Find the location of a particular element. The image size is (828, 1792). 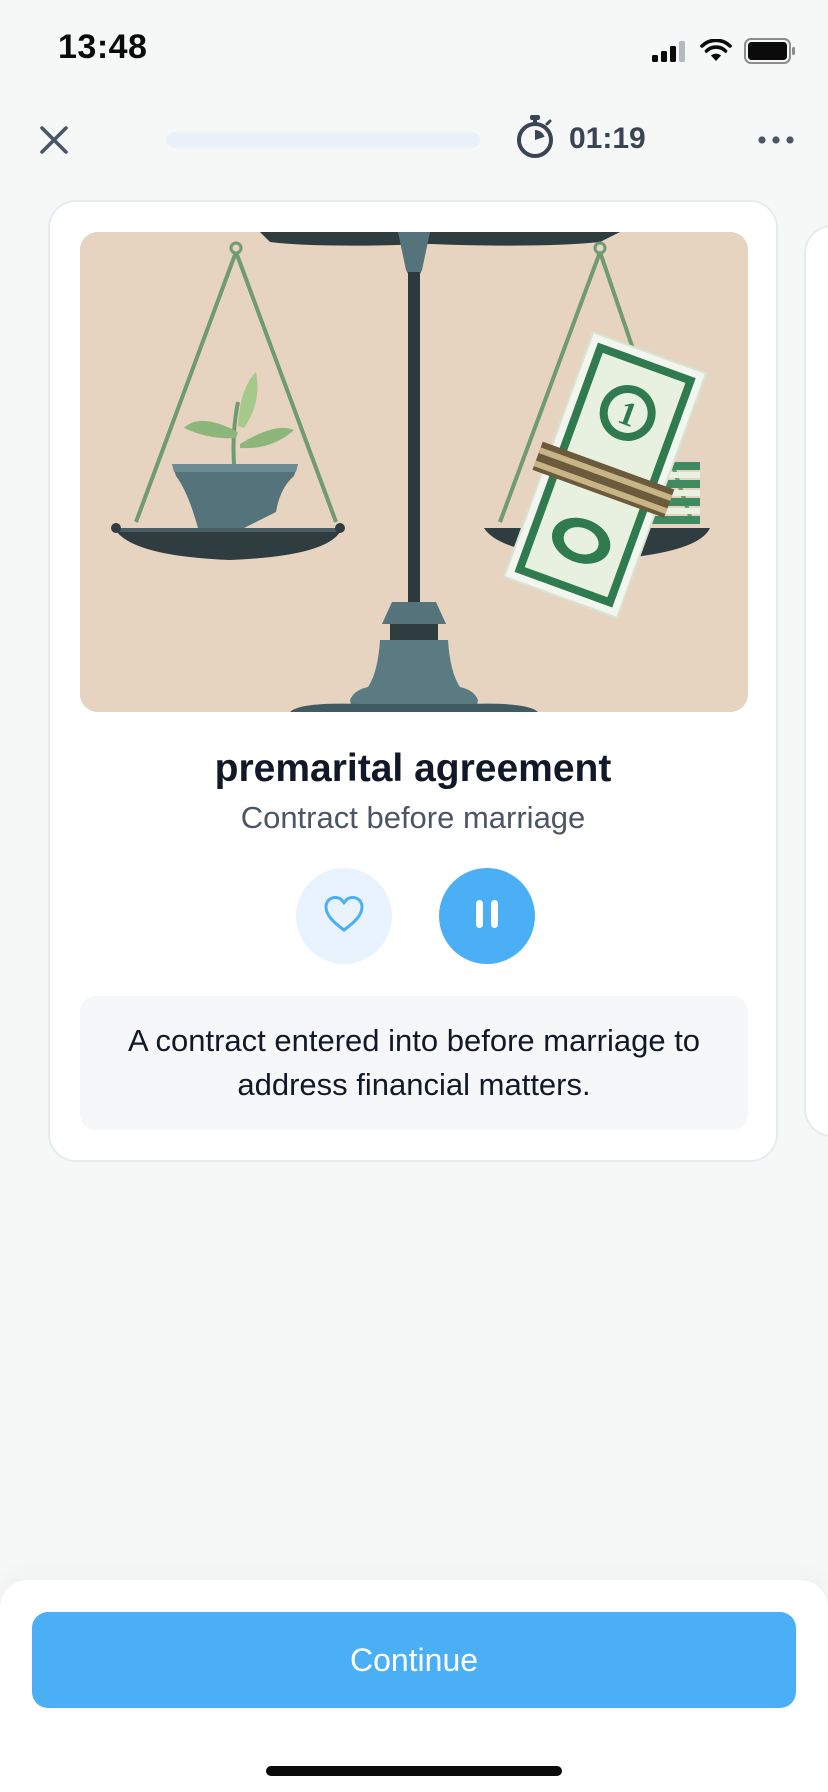

more-options-button is located at coordinates (776, 140).